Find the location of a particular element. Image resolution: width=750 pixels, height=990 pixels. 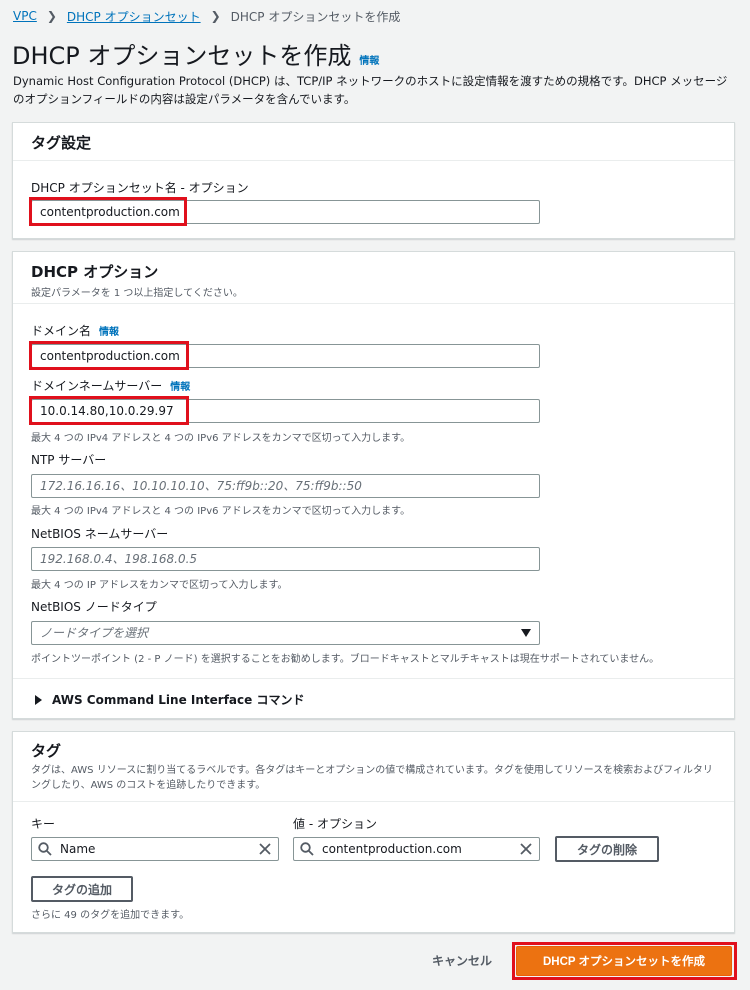

tag-key-input: Name is located at coordinates (155, 849).